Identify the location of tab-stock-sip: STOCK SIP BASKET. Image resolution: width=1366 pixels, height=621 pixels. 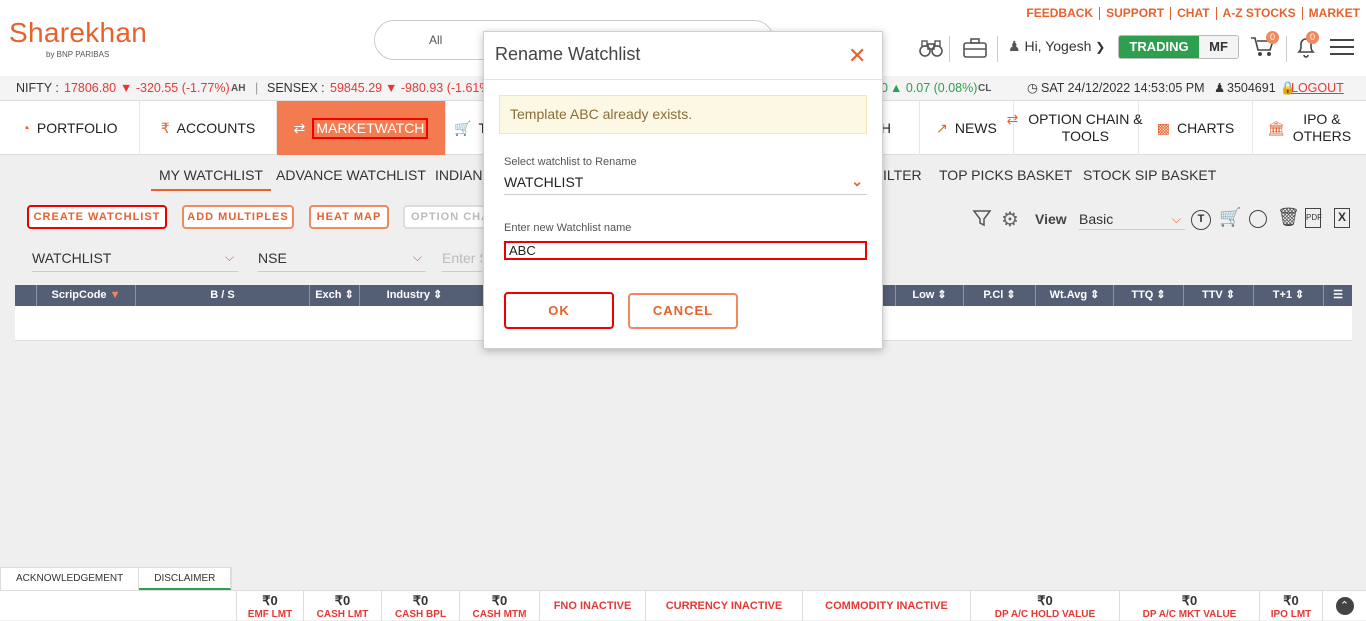
(1149, 175).